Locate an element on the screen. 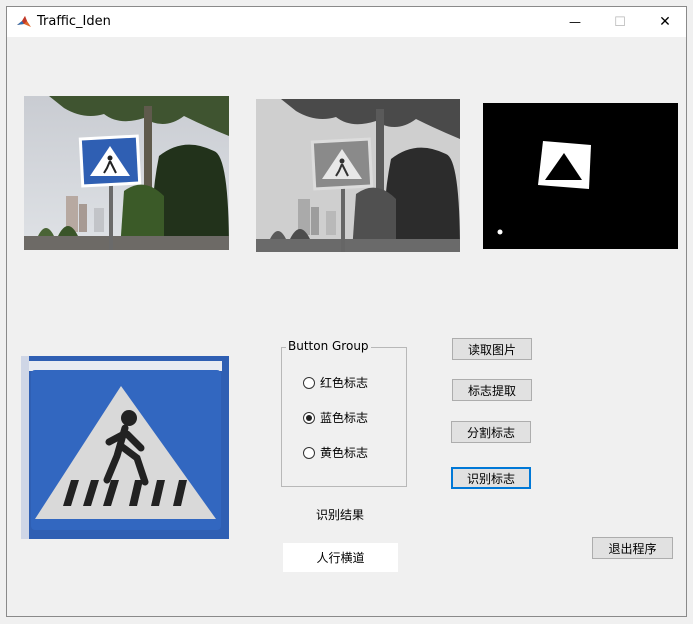 This screenshot has width=693, height=624. radio-yellow-sign: 黄色标志 is located at coordinates (335, 452).